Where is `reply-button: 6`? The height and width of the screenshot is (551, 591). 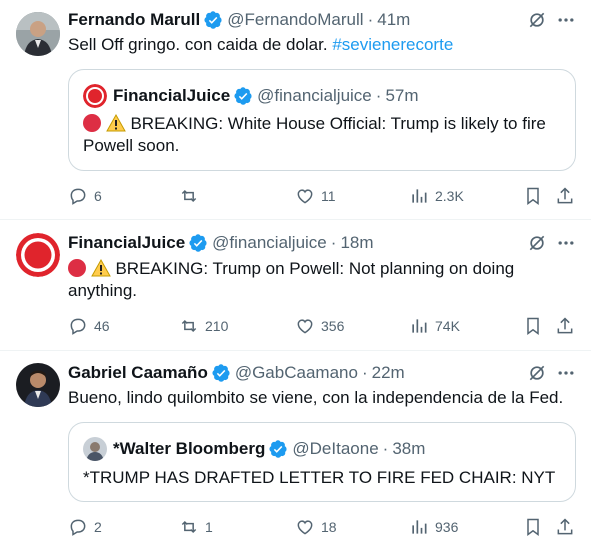
reply-button: 6 is located at coordinates (85, 196).